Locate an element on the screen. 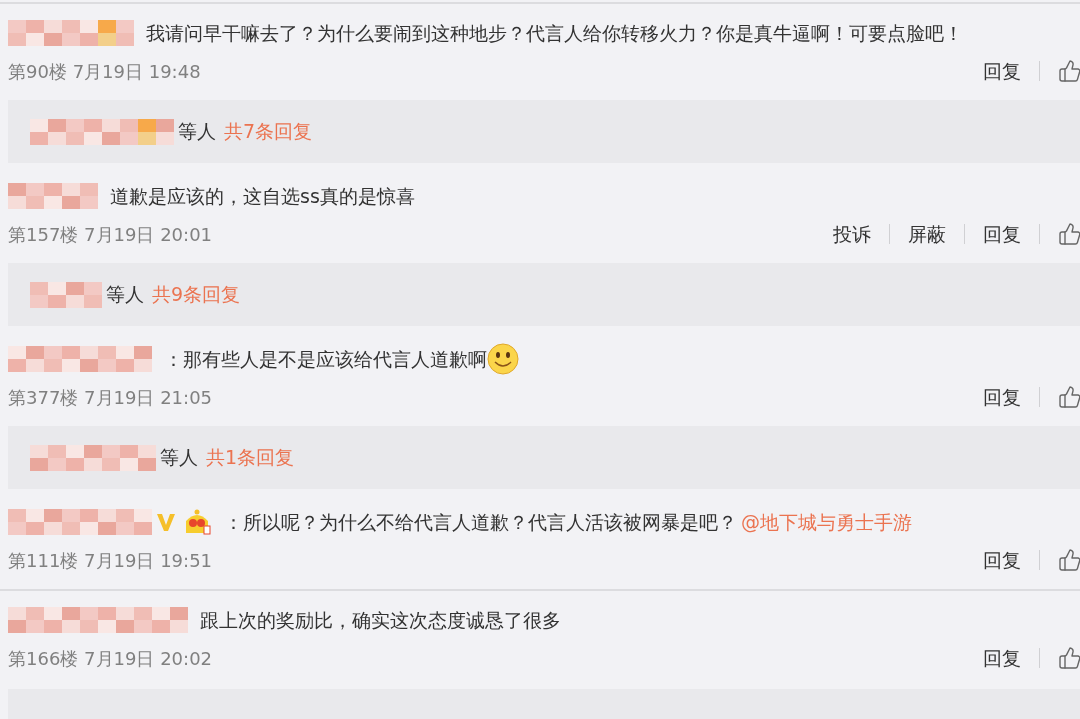 This screenshot has height=719, width=1080. blurred-name-drawing is located at coordinates (66, 294).